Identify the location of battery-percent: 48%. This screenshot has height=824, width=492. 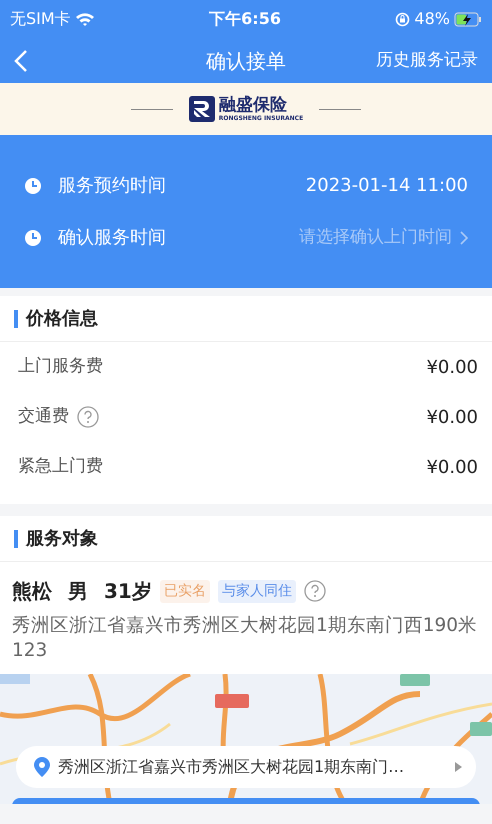
(432, 19).